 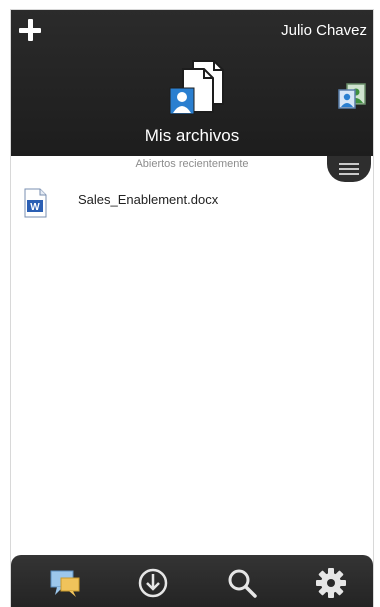 What do you see at coordinates (65, 583) in the screenshot?
I see `chat-icon` at bounding box center [65, 583].